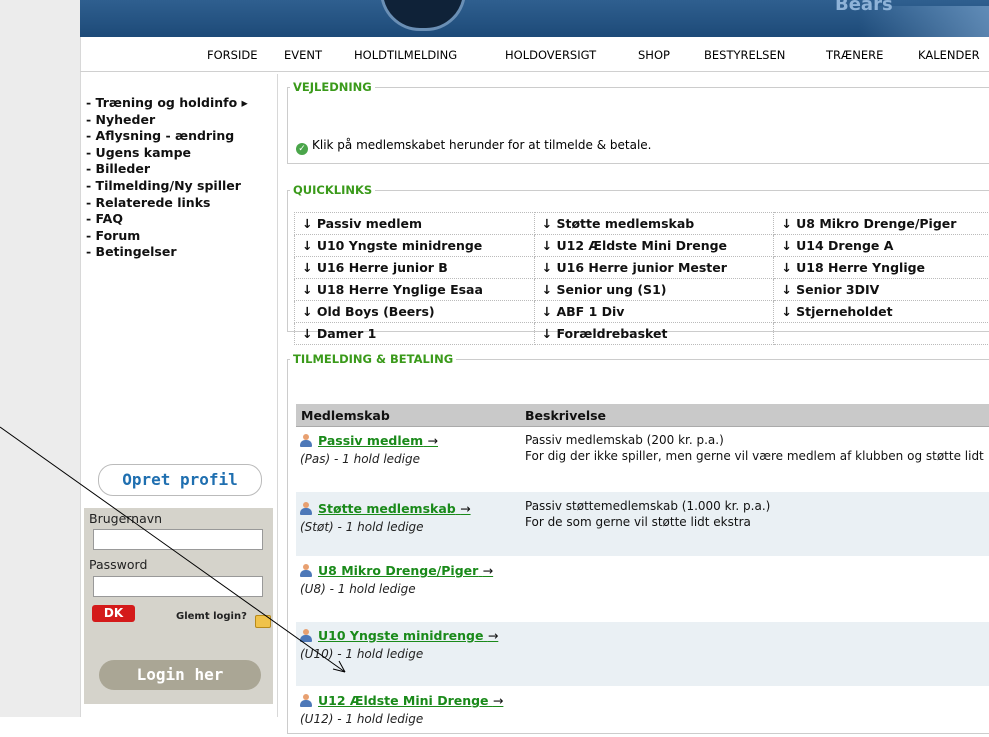 The width and height of the screenshot is (989, 737). Describe the element at coordinates (881, 334) in the screenshot. I see `quicklink-empty` at that location.